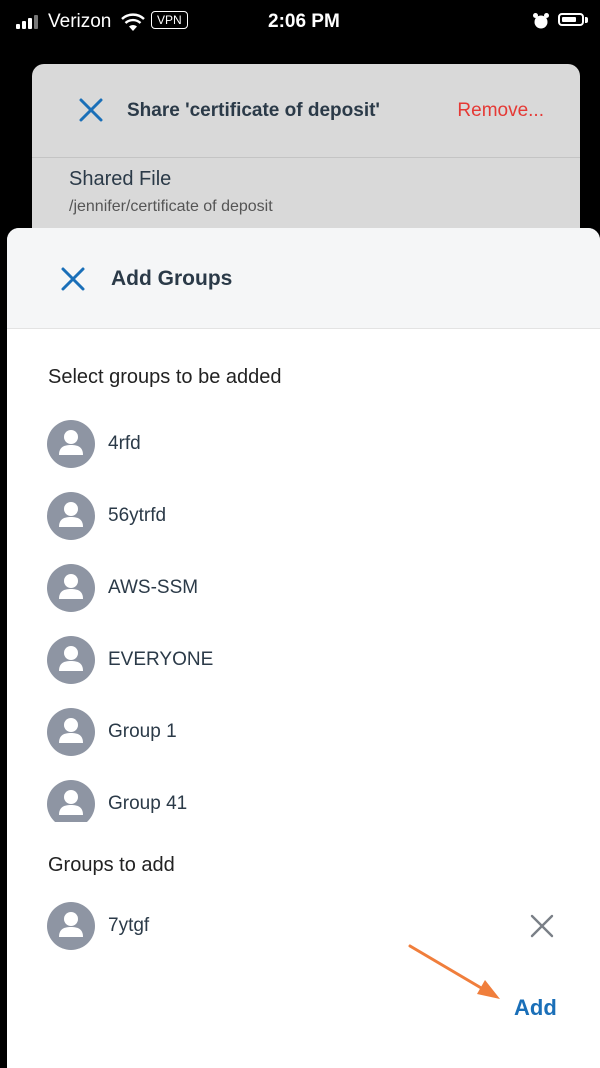 Image resolution: width=600 pixels, height=1068 pixels. What do you see at coordinates (169, 20) in the screenshot?
I see `vpn-badge: VPN` at bounding box center [169, 20].